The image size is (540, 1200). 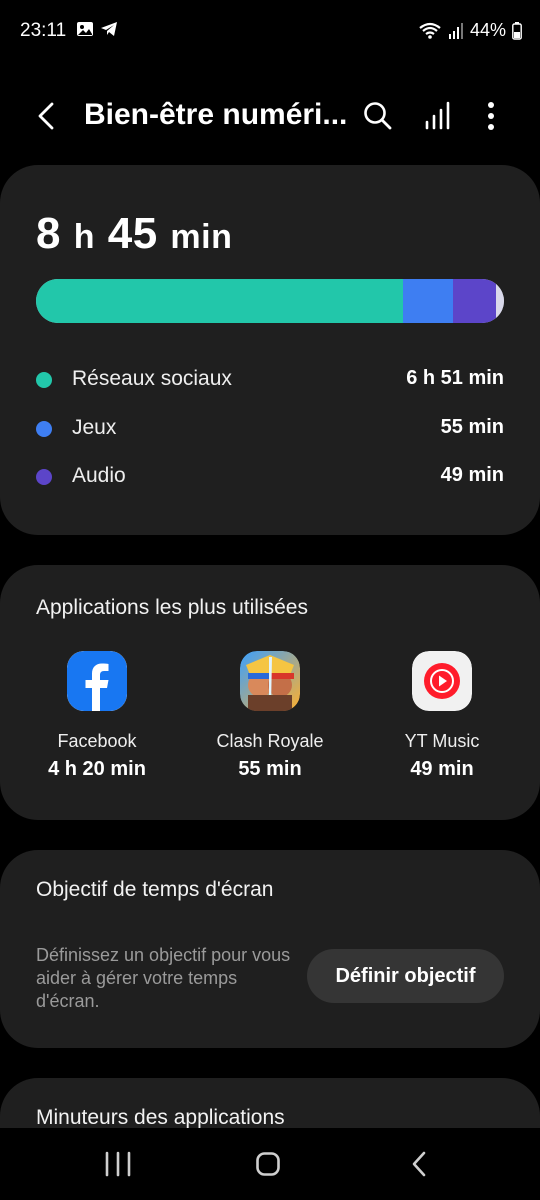 What do you see at coordinates (43, 30) in the screenshot?
I see `status-time: 23:11` at bounding box center [43, 30].